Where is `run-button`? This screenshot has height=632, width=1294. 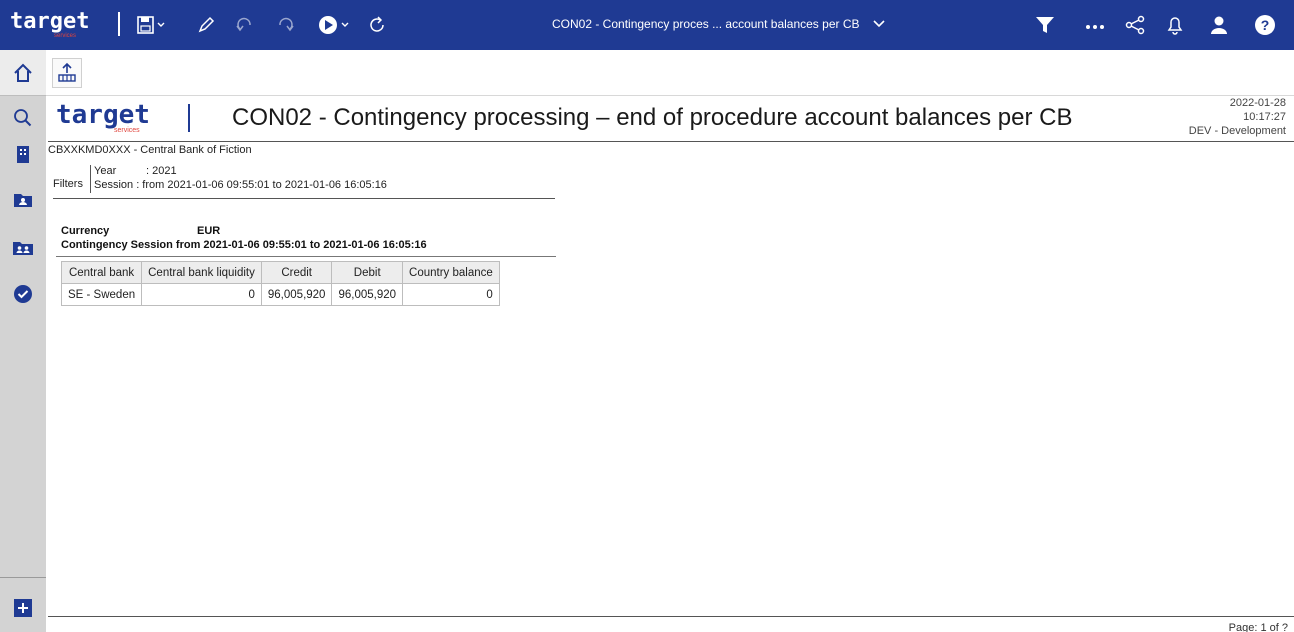 run-button is located at coordinates (336, 25).